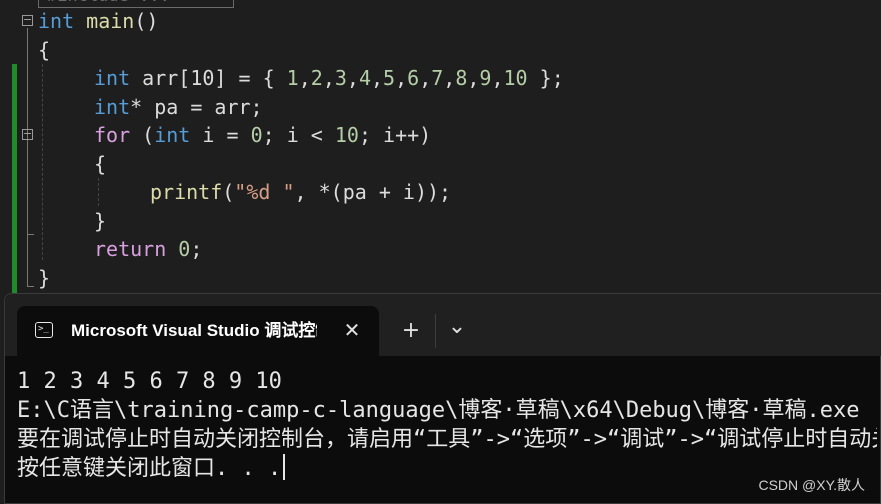 The height and width of the screenshot is (504, 881). Describe the element at coordinates (364, 78) in the screenshot. I see `code-token: 4` at that location.